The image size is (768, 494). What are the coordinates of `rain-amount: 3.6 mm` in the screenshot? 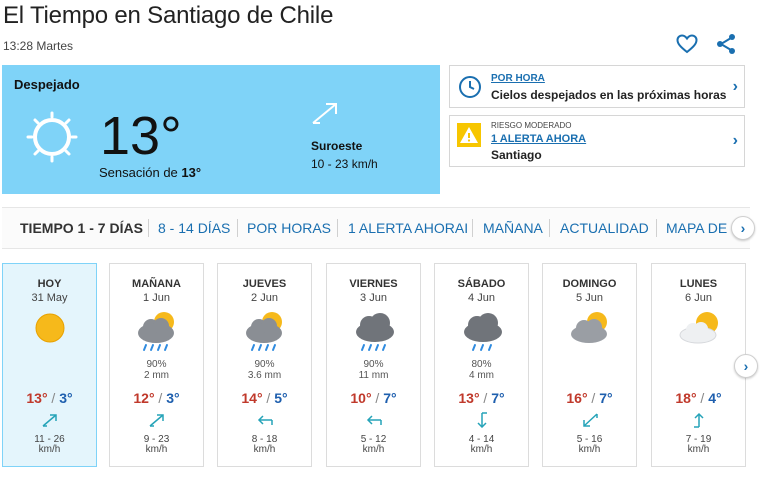 It's located at (264, 375).